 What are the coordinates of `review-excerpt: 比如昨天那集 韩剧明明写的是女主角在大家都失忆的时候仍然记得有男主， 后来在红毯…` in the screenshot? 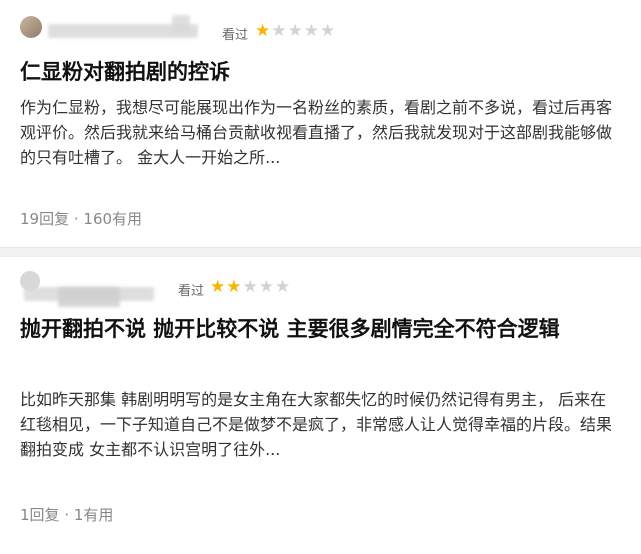 It's located at (319, 424).